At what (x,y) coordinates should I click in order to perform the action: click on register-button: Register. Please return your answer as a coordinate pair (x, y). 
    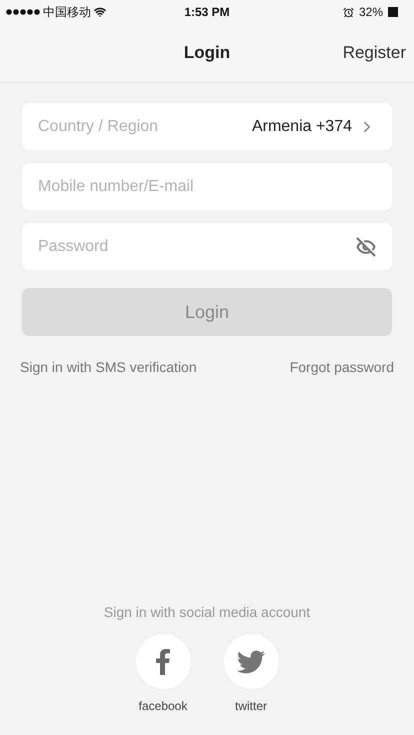
    Looking at the image, I should click on (374, 53).